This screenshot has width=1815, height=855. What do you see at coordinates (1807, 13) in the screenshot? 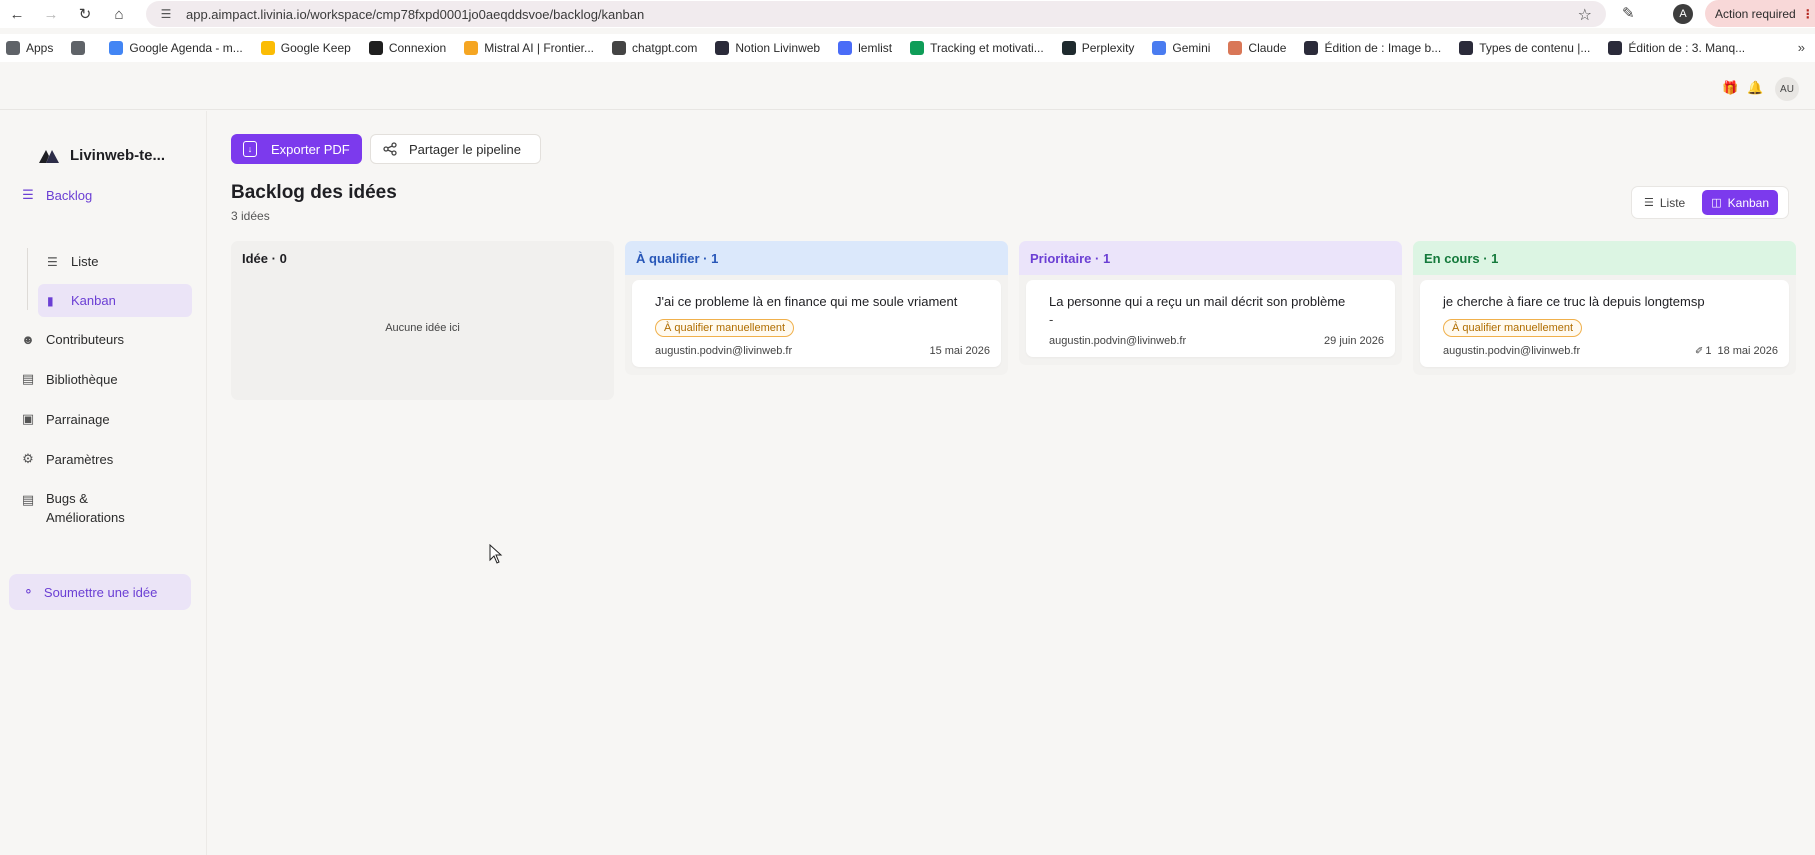
I see `more-vertical-icon: ⋮` at bounding box center [1807, 13].